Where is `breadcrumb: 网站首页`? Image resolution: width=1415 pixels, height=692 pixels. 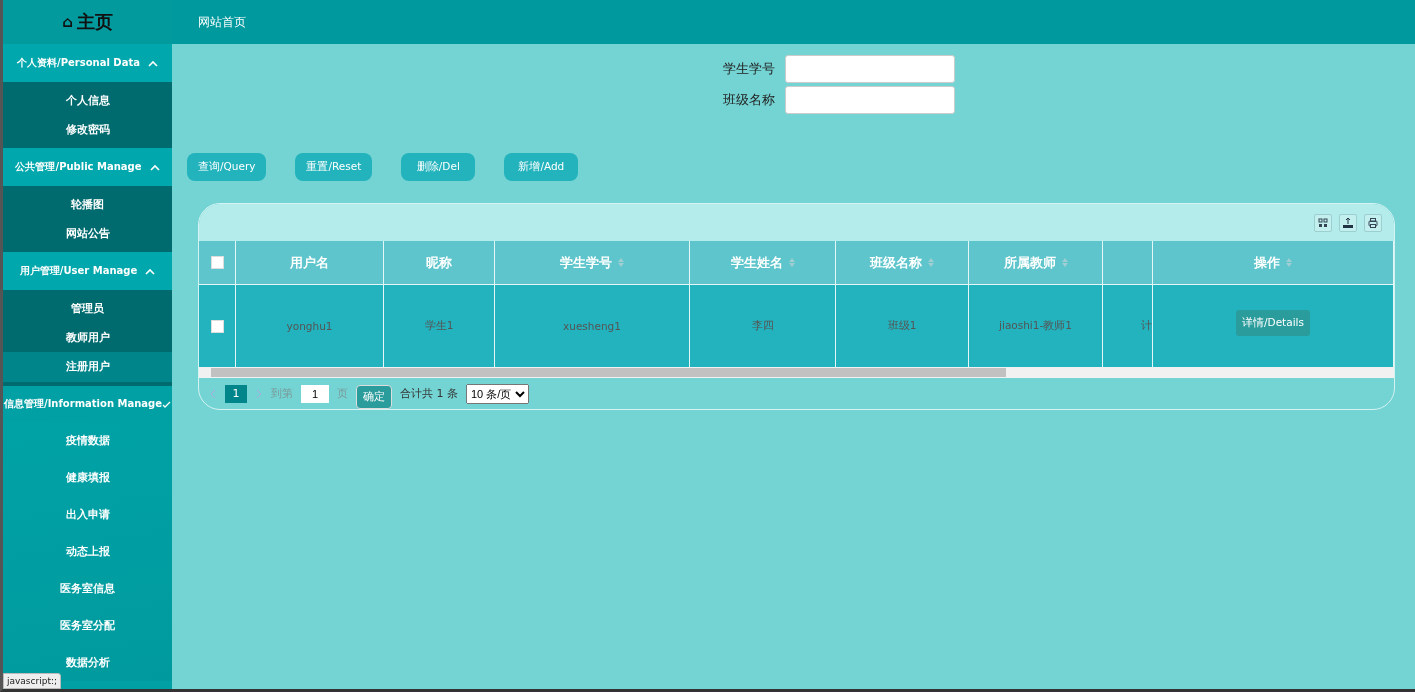
breadcrumb: 网站首页 is located at coordinates (793, 22).